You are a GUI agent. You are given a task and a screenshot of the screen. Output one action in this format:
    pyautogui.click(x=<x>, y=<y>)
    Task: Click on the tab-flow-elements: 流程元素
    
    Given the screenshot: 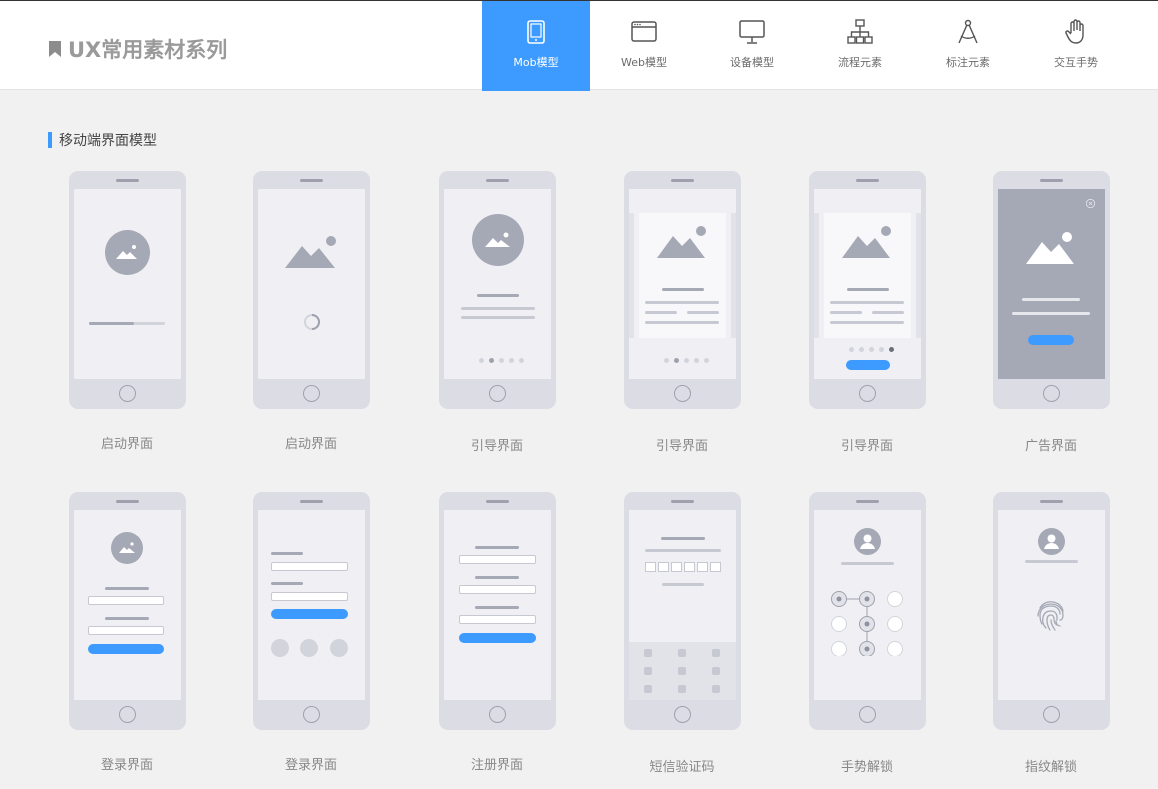 What is the action you would take?
    pyautogui.click(x=860, y=46)
    